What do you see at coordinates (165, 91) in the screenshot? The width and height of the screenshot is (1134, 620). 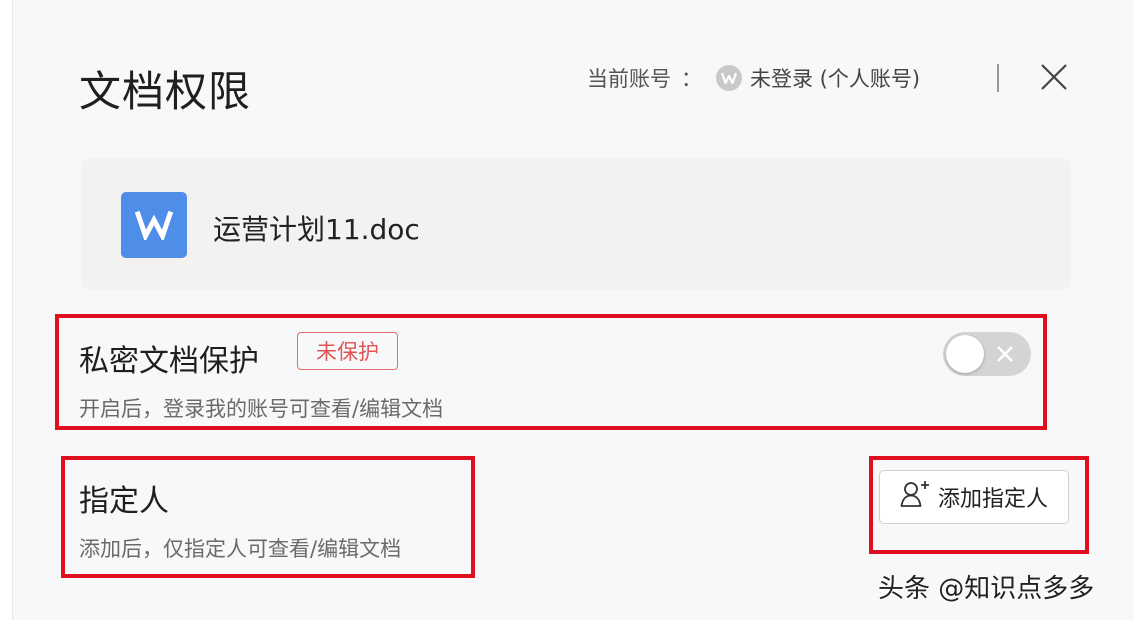 I see `dialog-title: 文档权限` at bounding box center [165, 91].